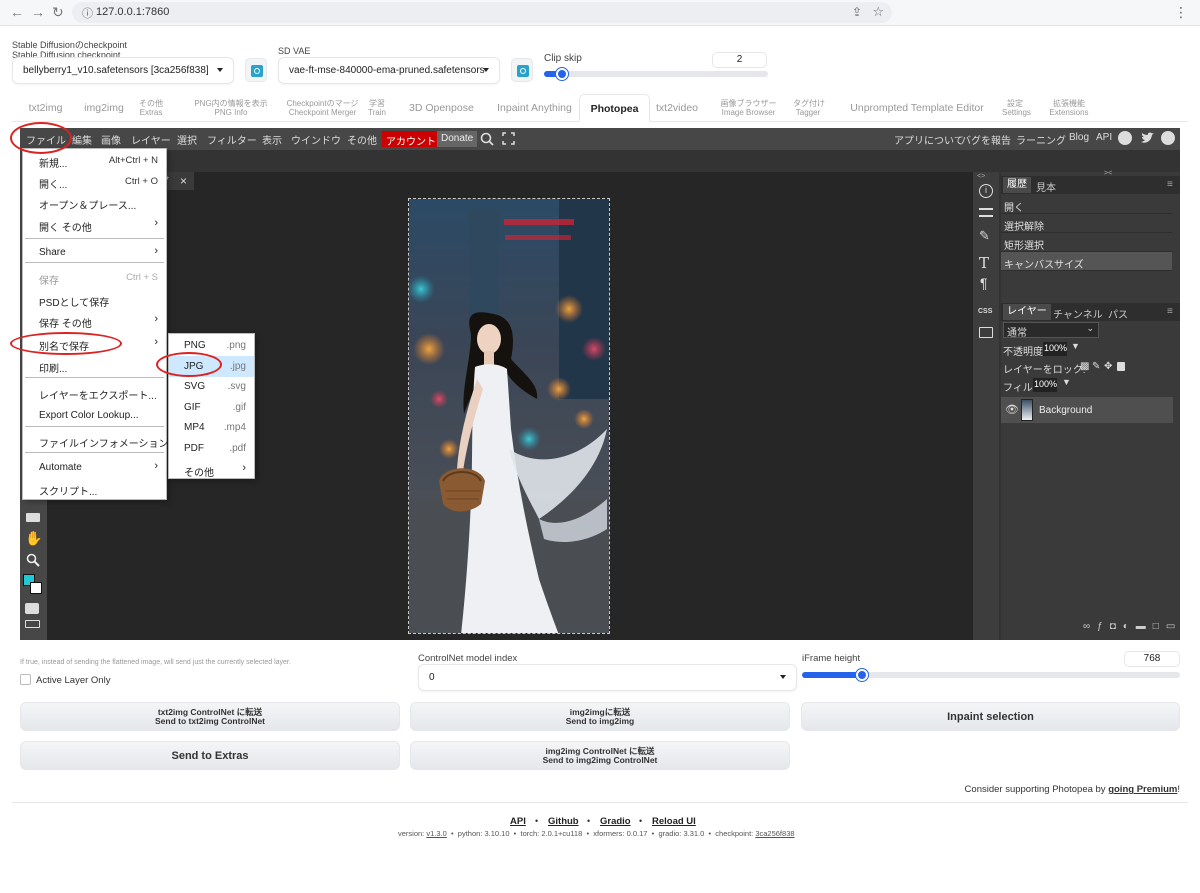 This screenshot has width=1200, height=893. I want to click on quick-mask-icon, so click(32, 608).